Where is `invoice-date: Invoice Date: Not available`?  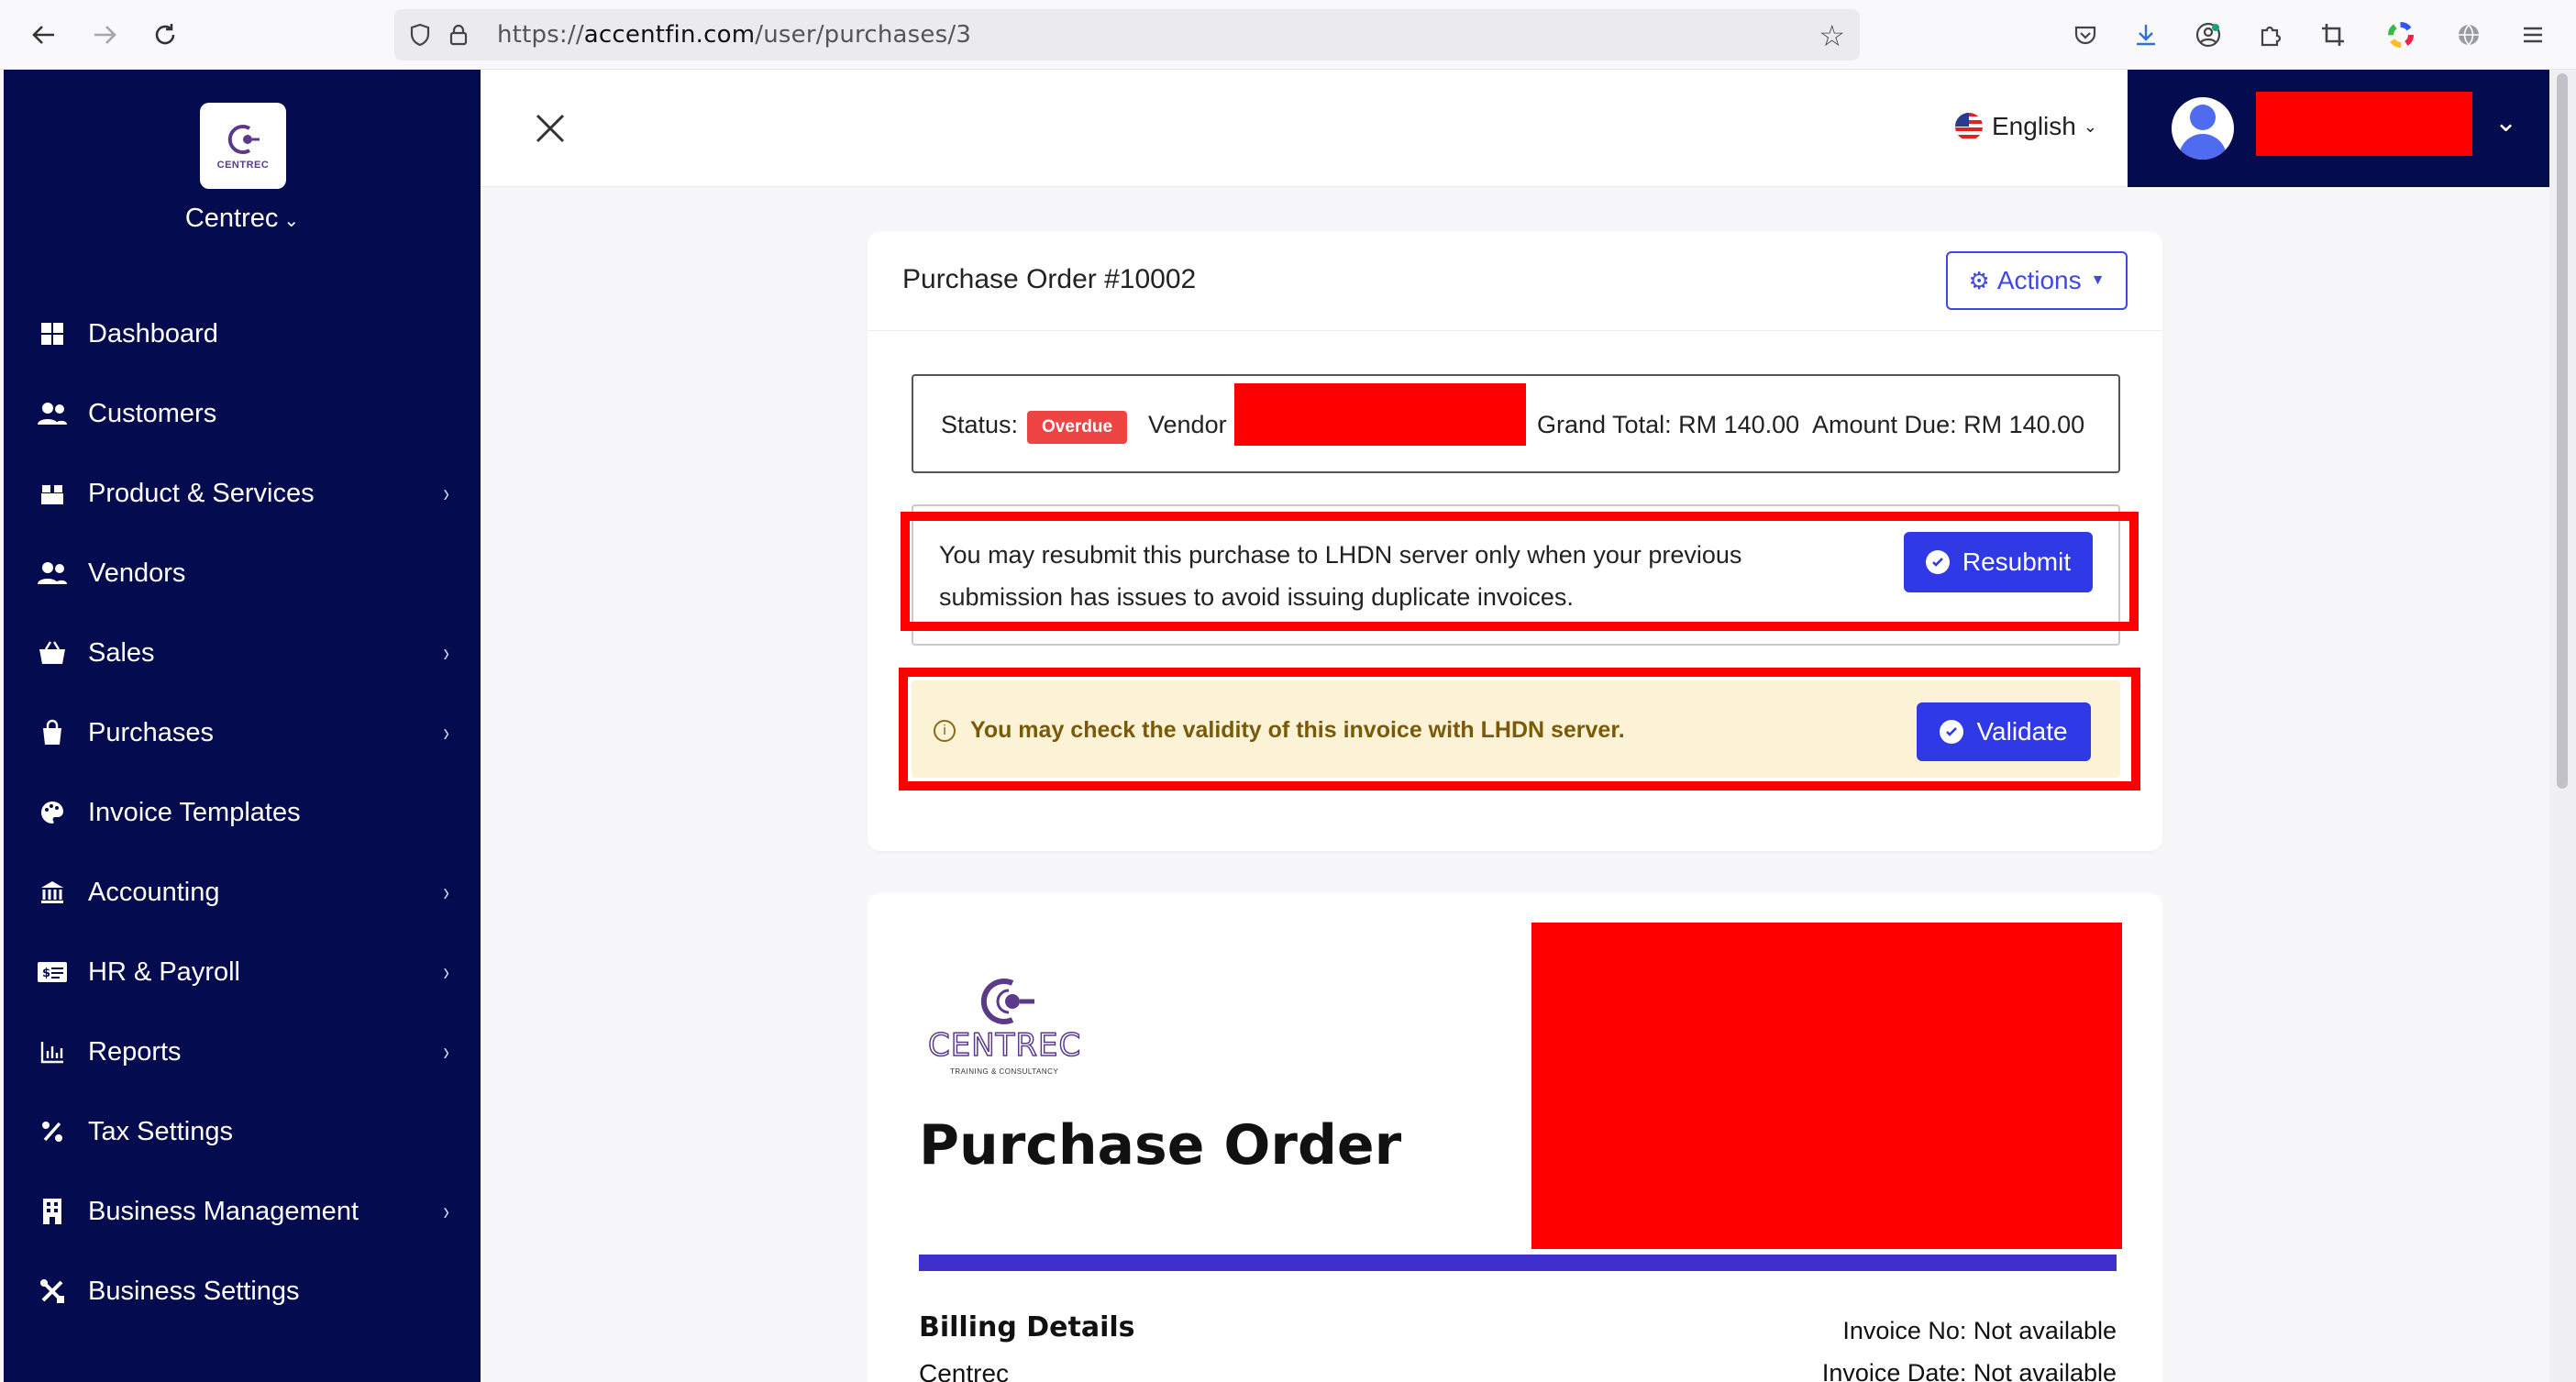 invoice-date: Invoice Date: Not available is located at coordinates (1969, 1371).